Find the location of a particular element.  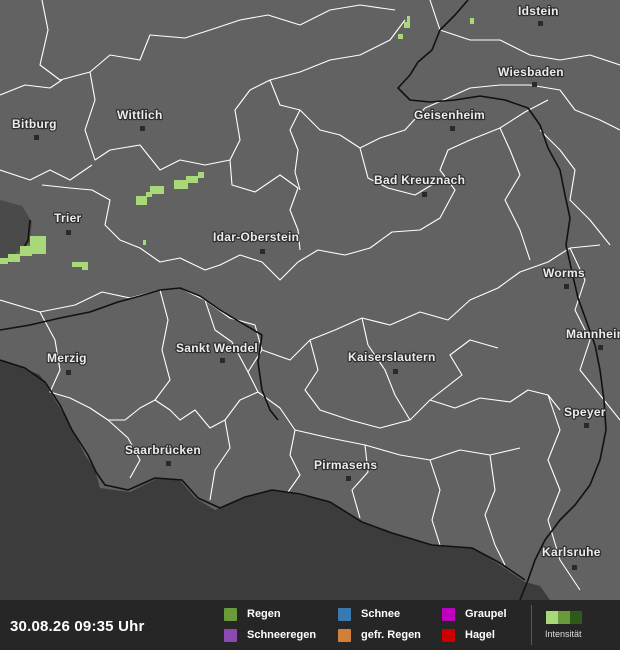

intensity-scale is located at coordinates (564, 617).